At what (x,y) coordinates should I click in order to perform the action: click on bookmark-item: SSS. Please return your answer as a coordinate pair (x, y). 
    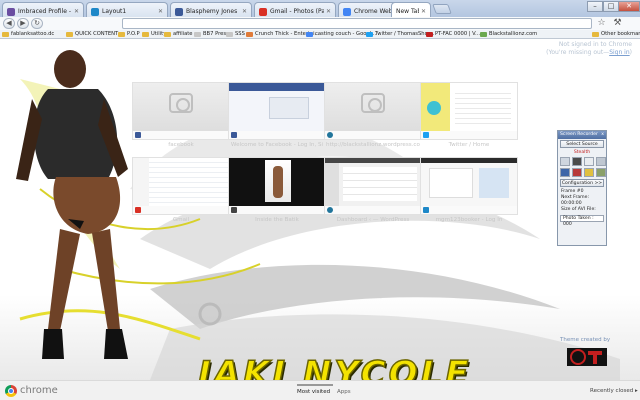
    Looking at the image, I should click on (235, 34).